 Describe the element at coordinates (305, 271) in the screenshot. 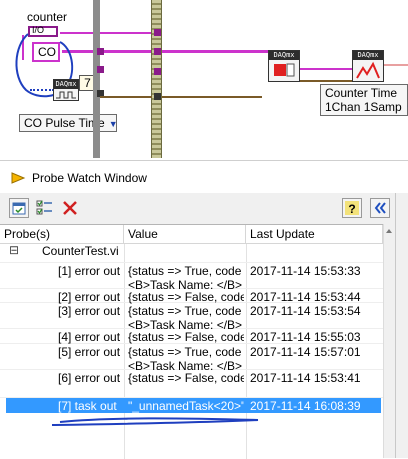

I see `last-update-time: 2017-11-14 15:53:33` at that location.